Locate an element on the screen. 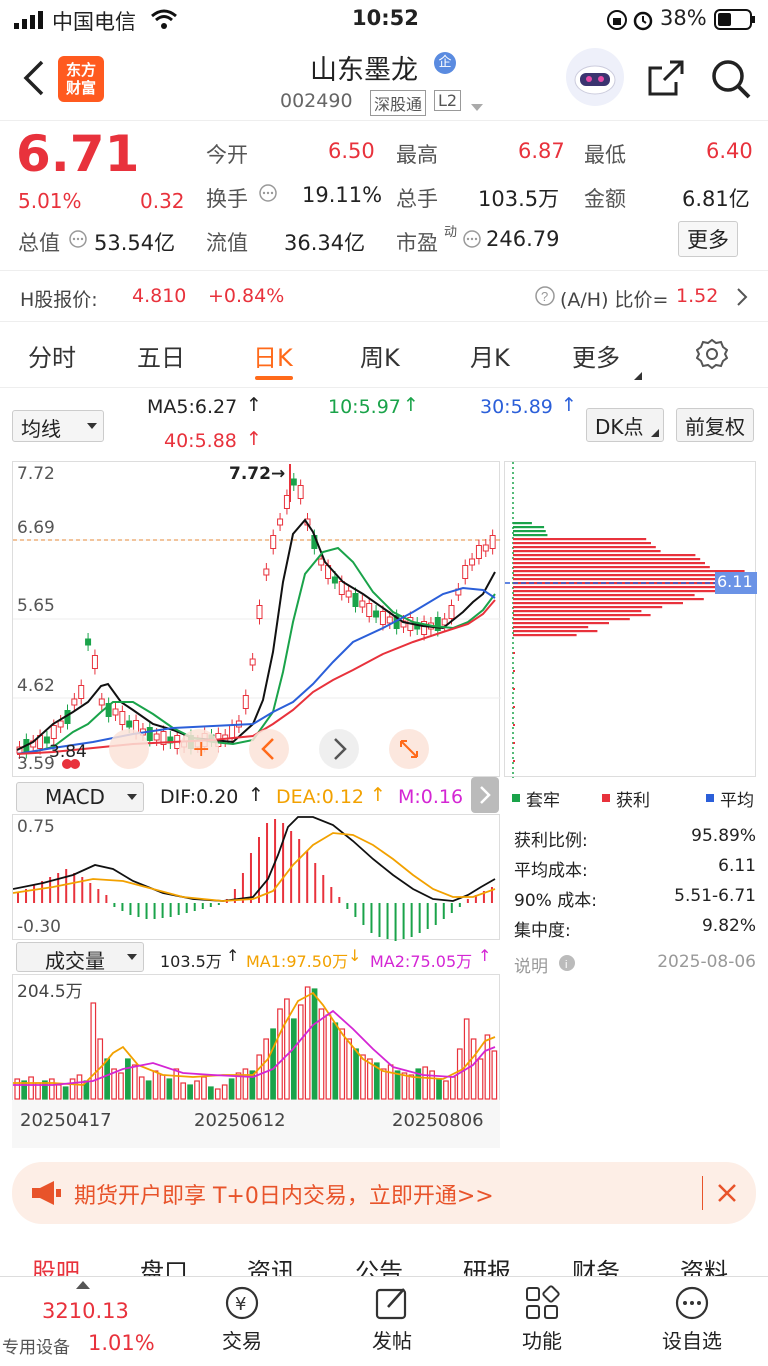  tab-weekly-k: 周K is located at coordinates (380, 355).